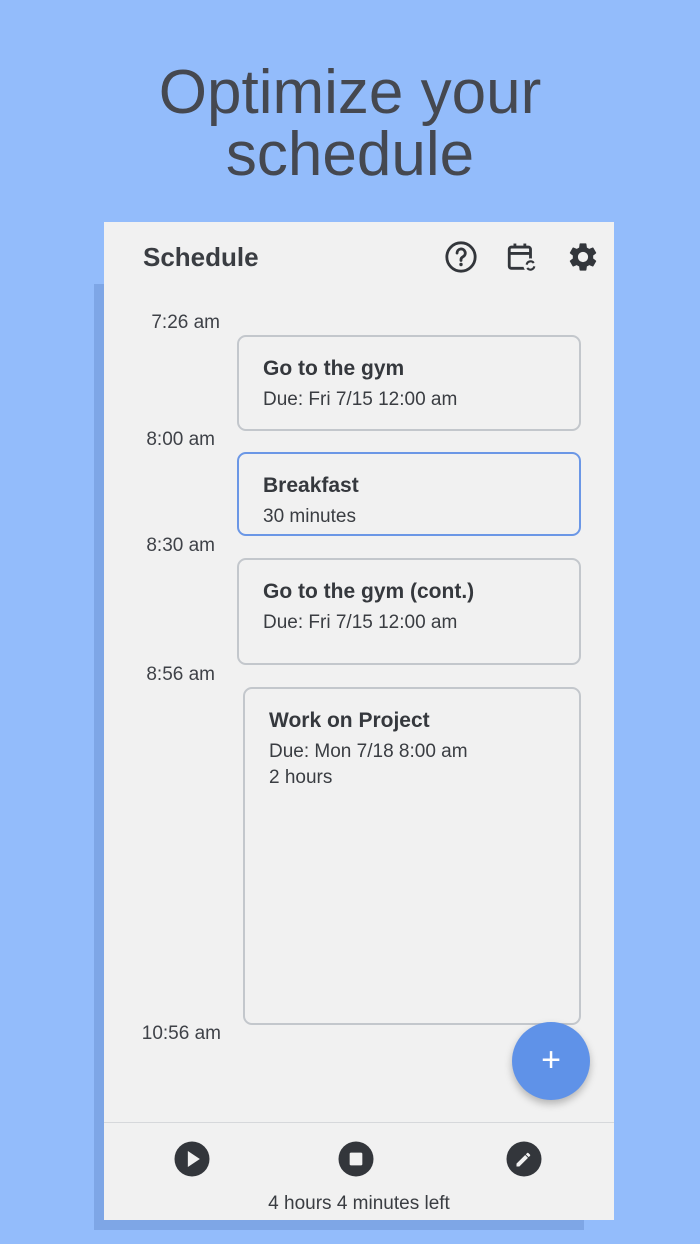  Describe the element at coordinates (180, 674) in the screenshot. I see `time-label: 8:56 am` at that location.